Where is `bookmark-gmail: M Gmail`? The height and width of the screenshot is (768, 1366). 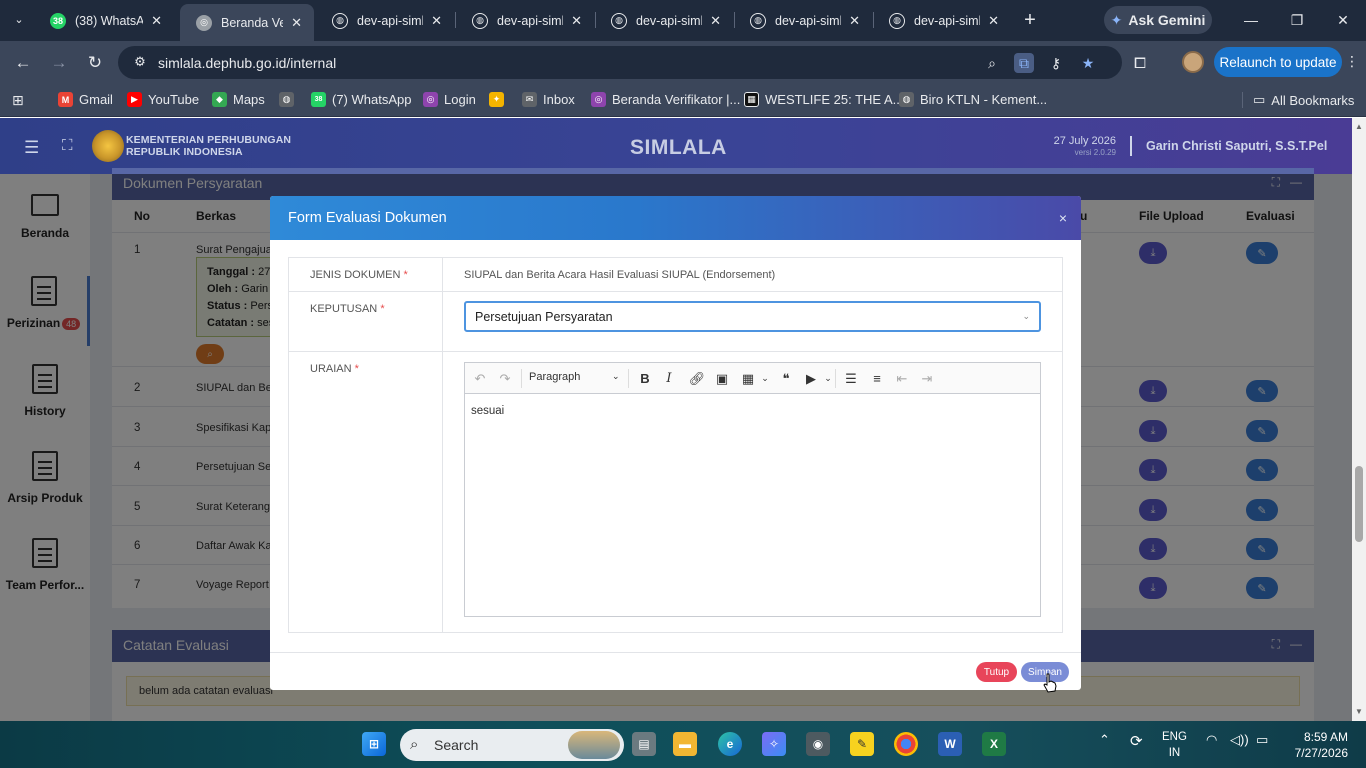 bookmark-gmail: M Gmail is located at coordinates (85, 99).